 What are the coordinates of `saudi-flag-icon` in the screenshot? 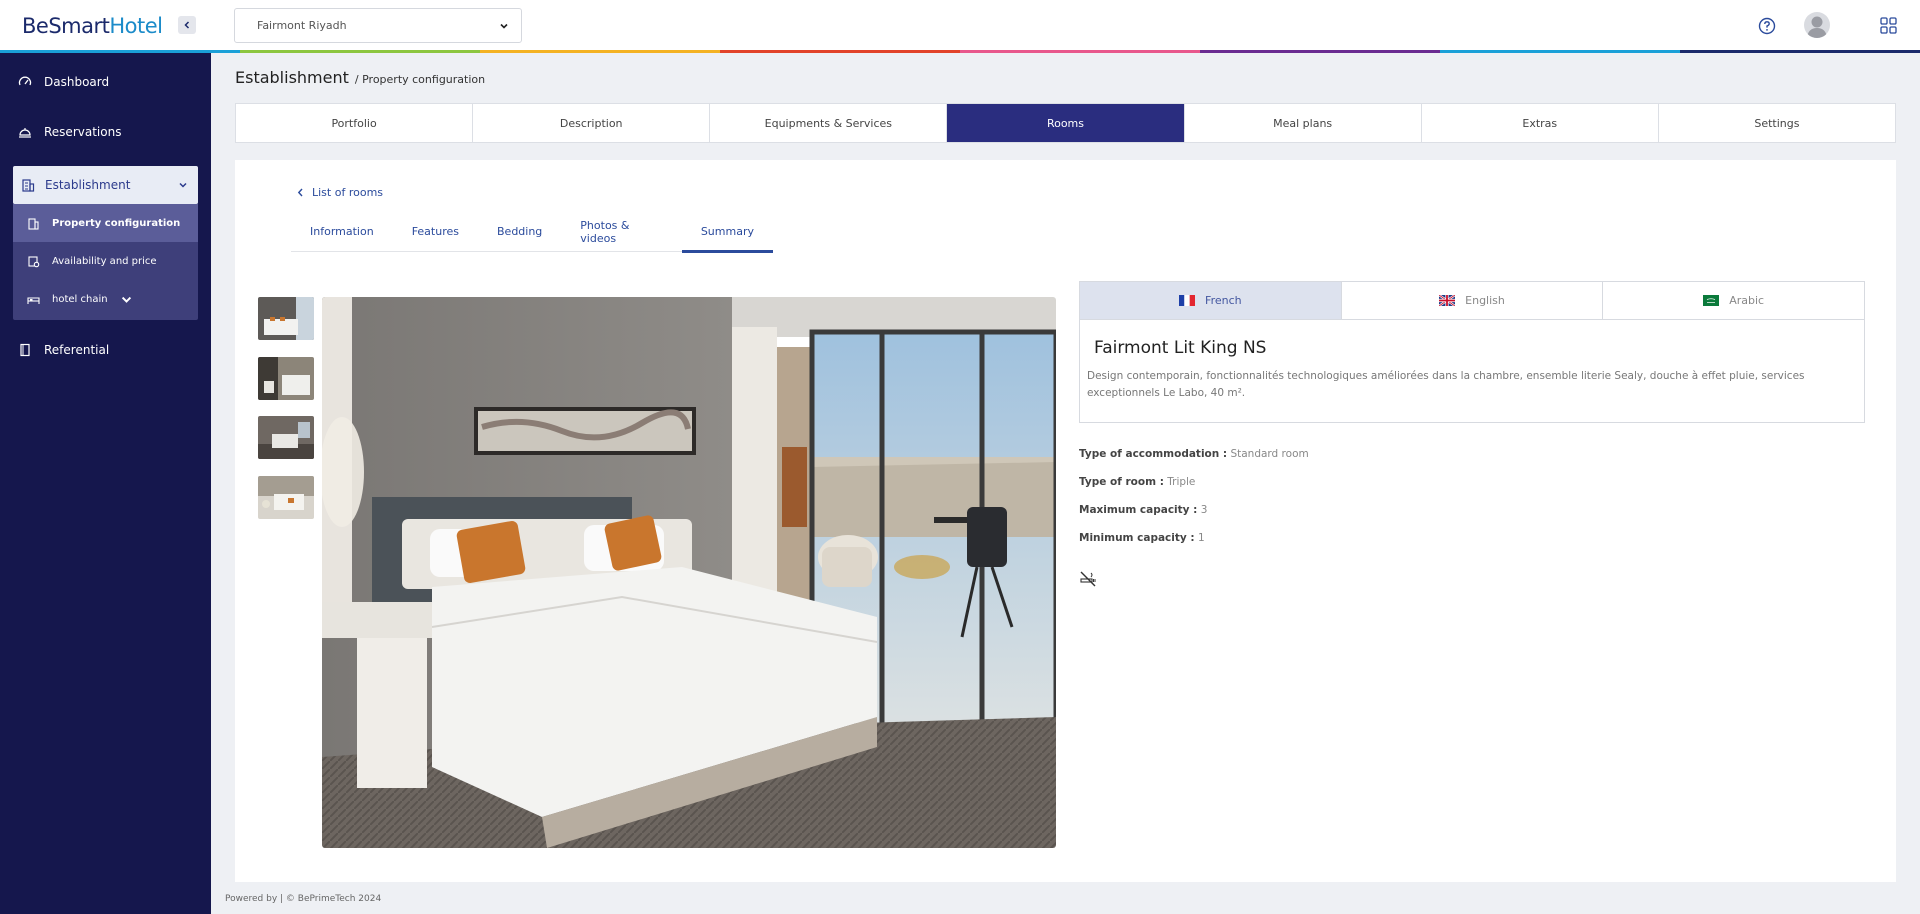 It's located at (1711, 300).